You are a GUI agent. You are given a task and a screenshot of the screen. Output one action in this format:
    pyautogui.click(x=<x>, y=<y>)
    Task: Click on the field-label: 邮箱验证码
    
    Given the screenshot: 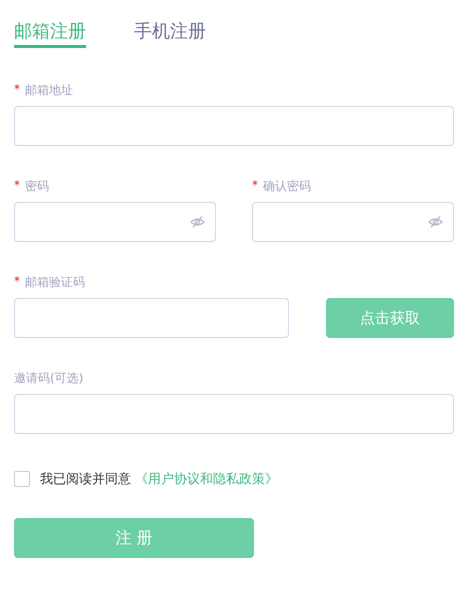 What is the action you would take?
    pyautogui.click(x=55, y=281)
    